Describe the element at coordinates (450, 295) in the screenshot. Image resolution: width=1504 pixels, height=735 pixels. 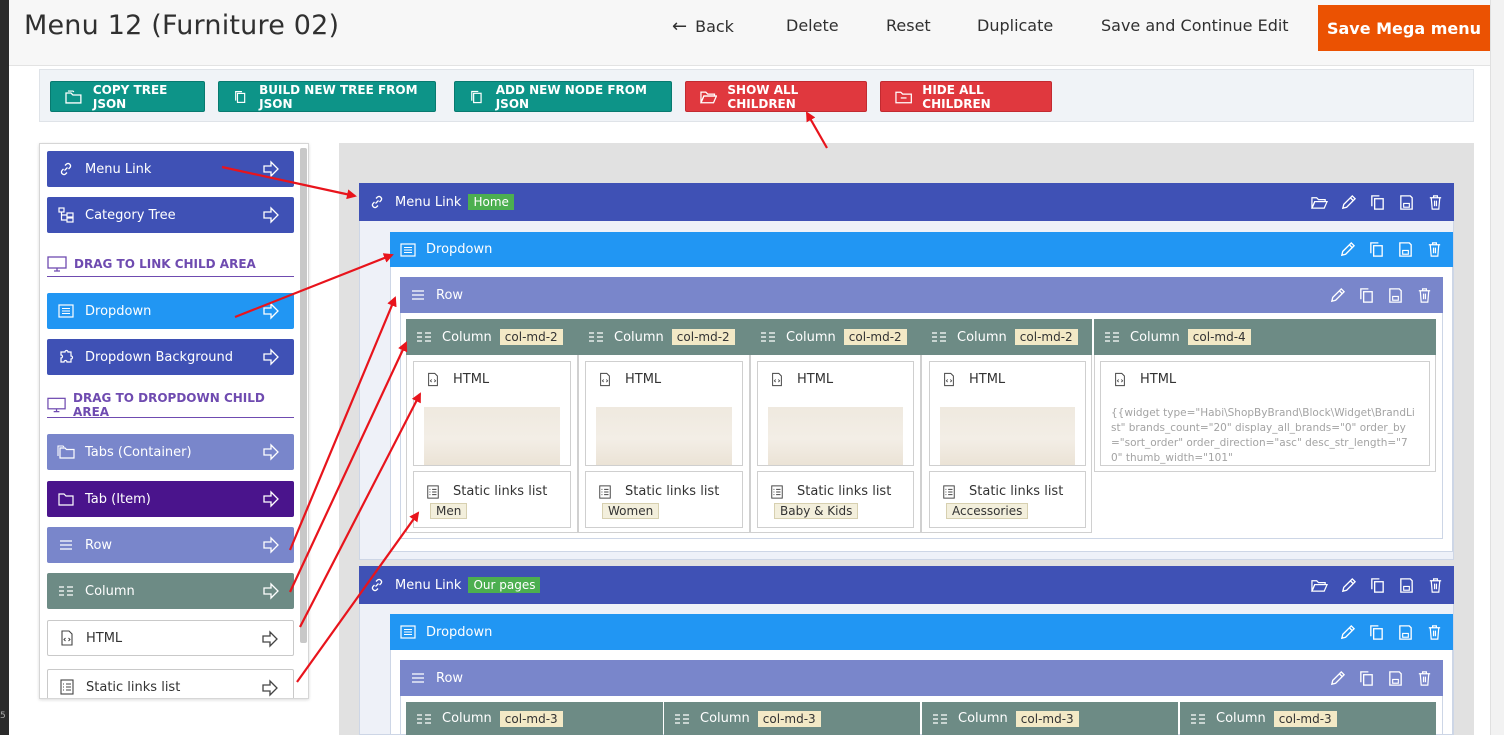
I see `row-label: Row` at that location.